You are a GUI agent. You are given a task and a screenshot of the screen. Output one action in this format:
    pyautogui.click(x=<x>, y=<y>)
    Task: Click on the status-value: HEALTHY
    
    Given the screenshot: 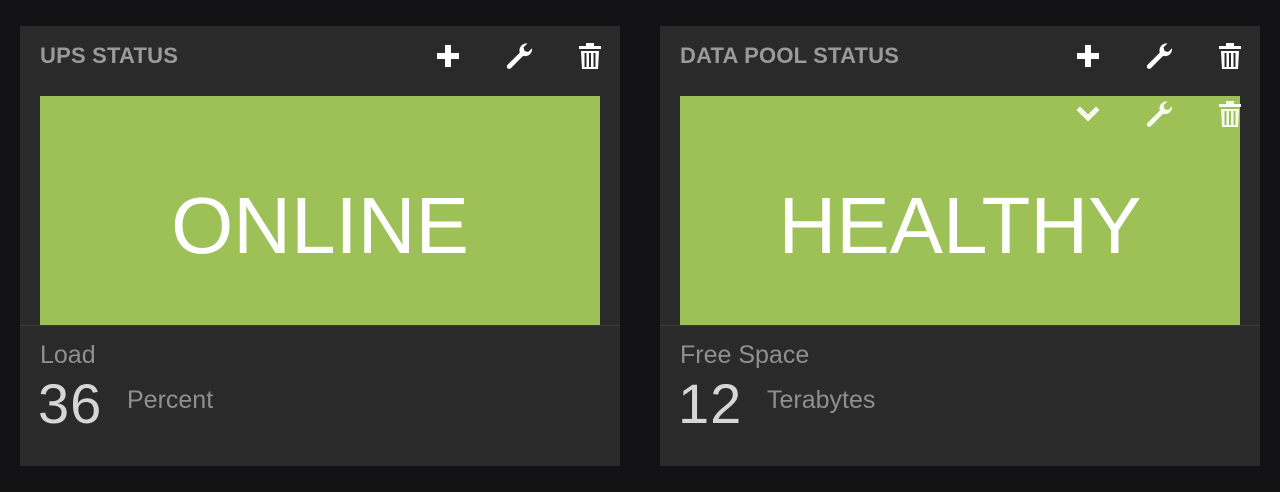 What is the action you would take?
    pyautogui.click(x=960, y=225)
    